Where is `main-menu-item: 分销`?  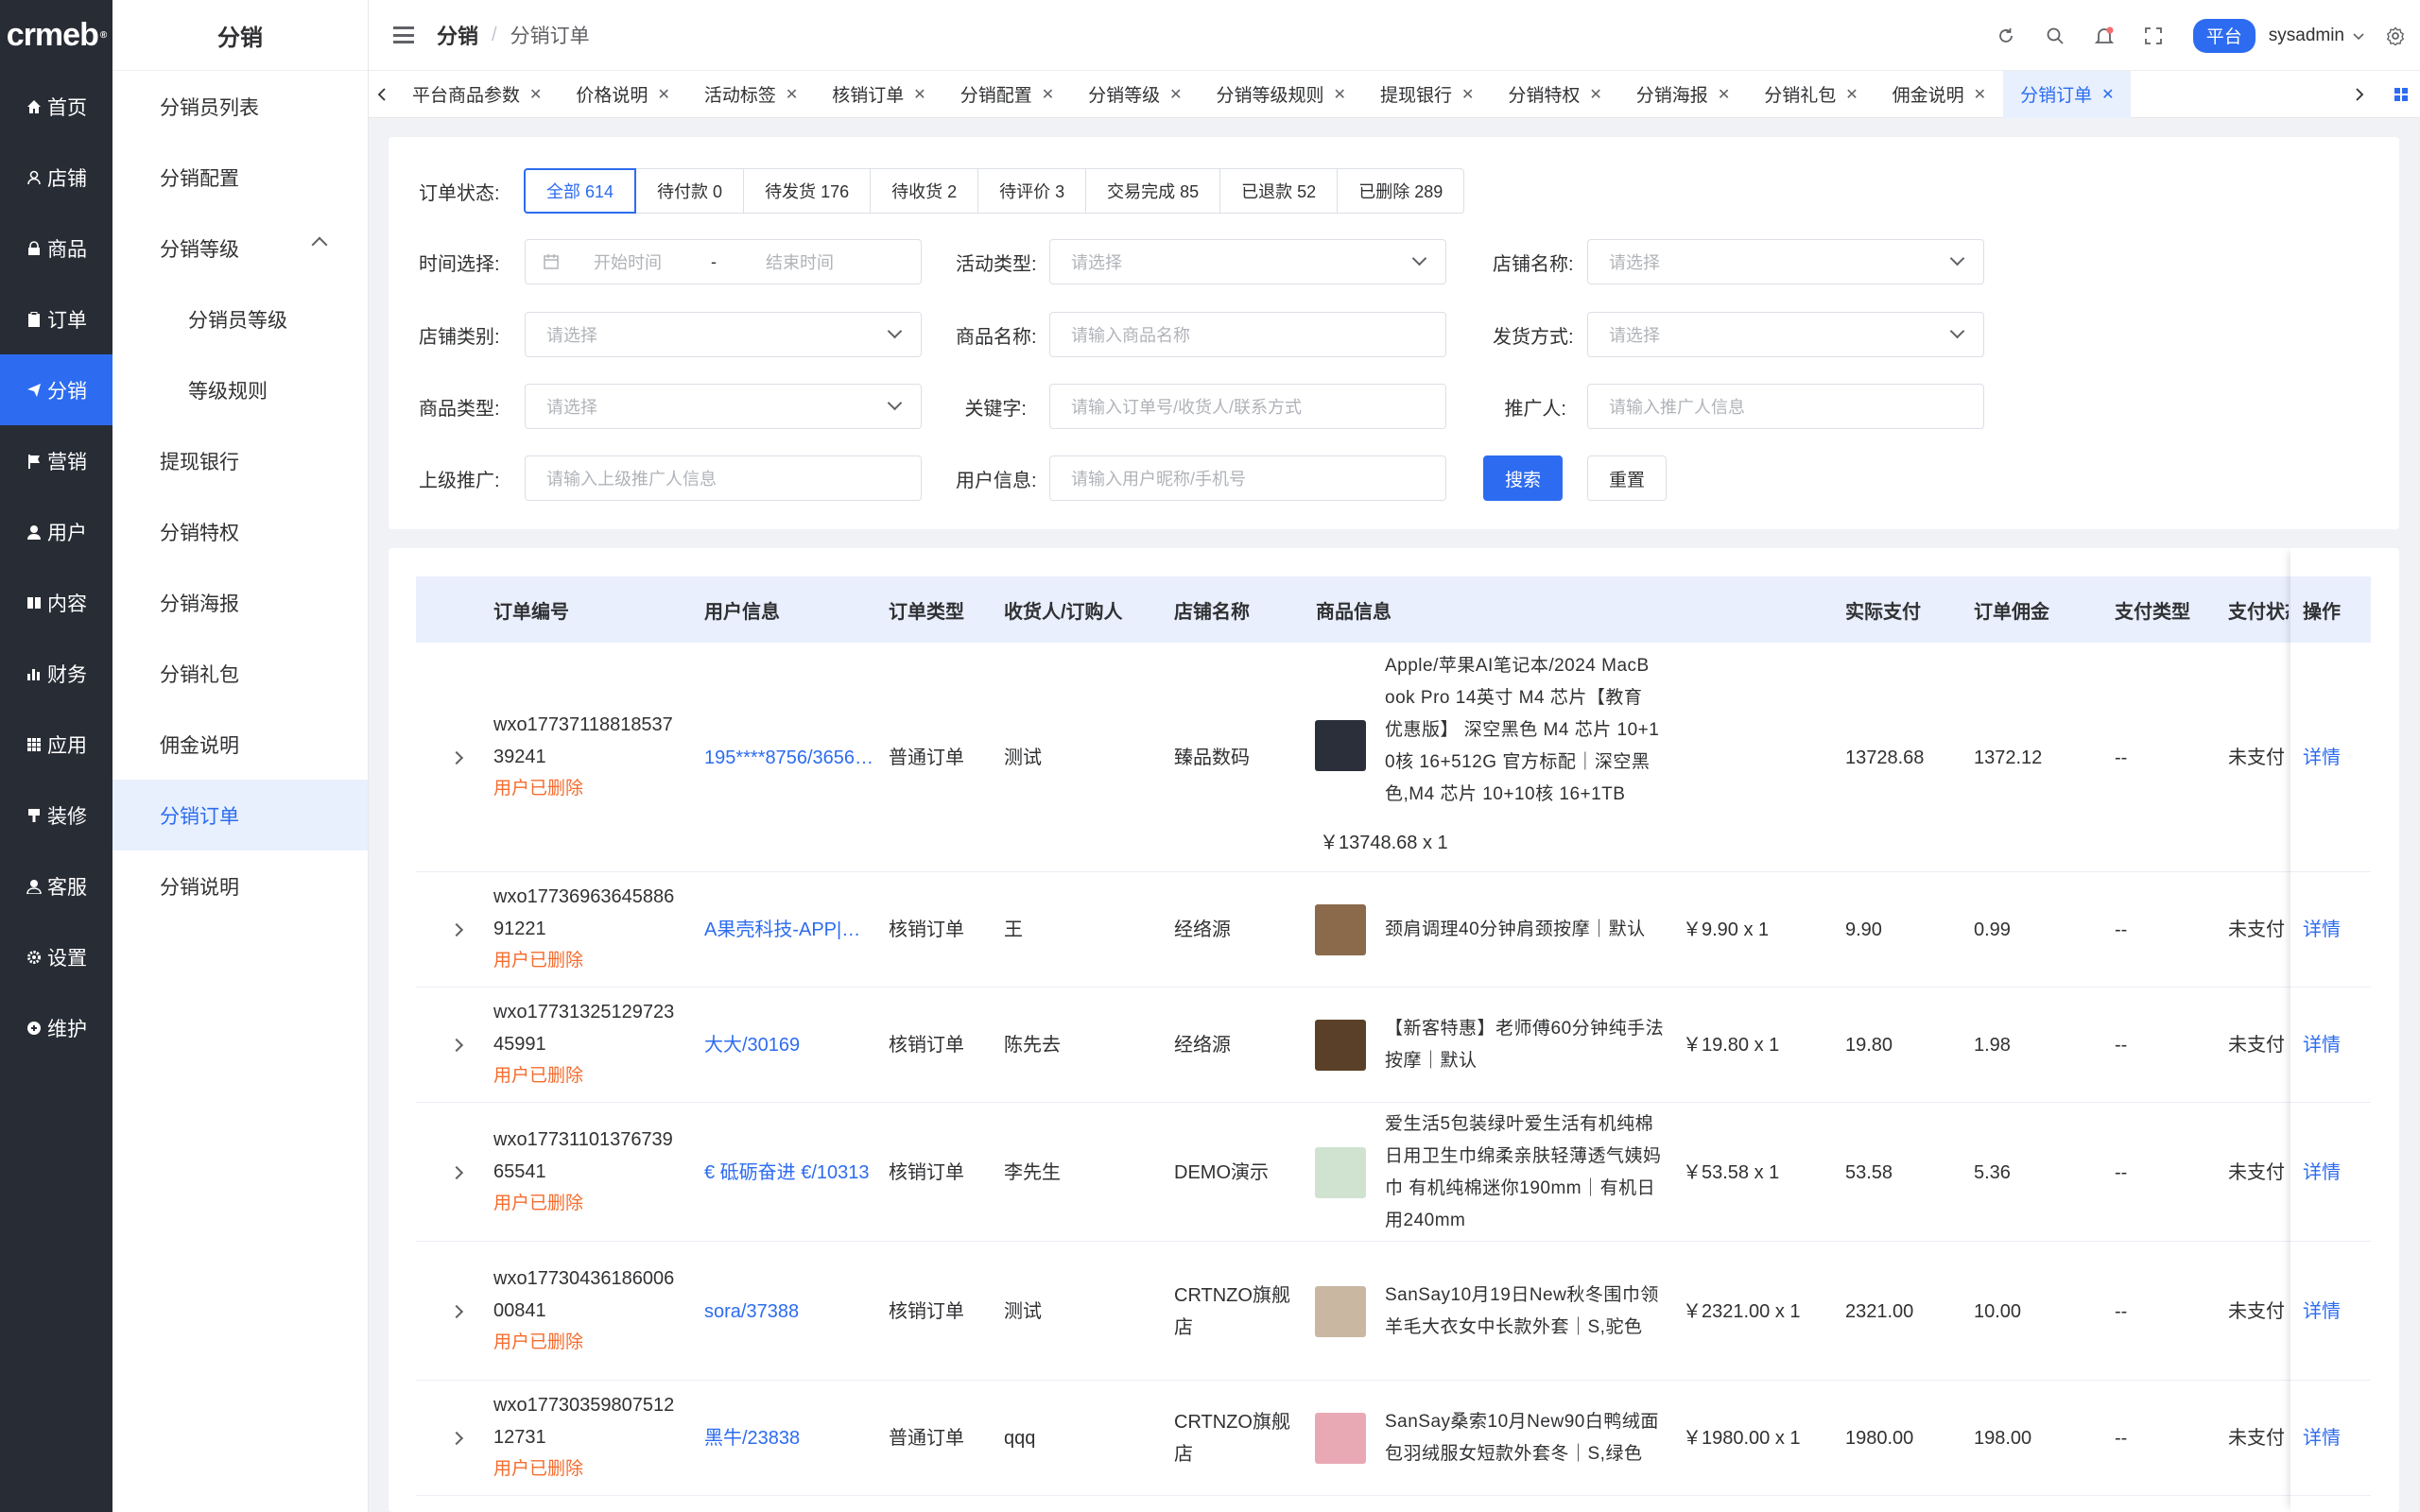 main-menu-item: 分销 is located at coordinates (56, 389).